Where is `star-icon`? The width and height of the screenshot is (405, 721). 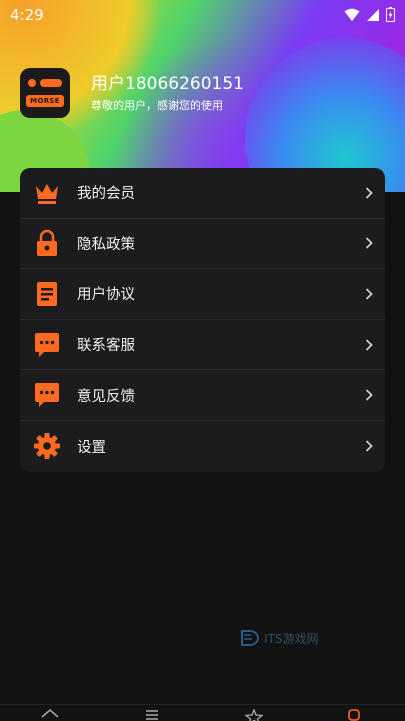 star-icon is located at coordinates (254, 715).